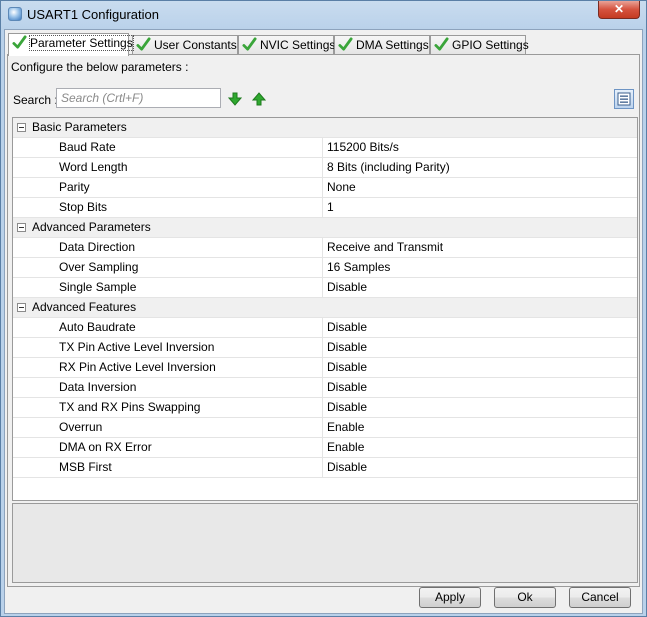  What do you see at coordinates (474, 147) in the screenshot?
I see `parameter-value: 115200 Bits/s` at bounding box center [474, 147].